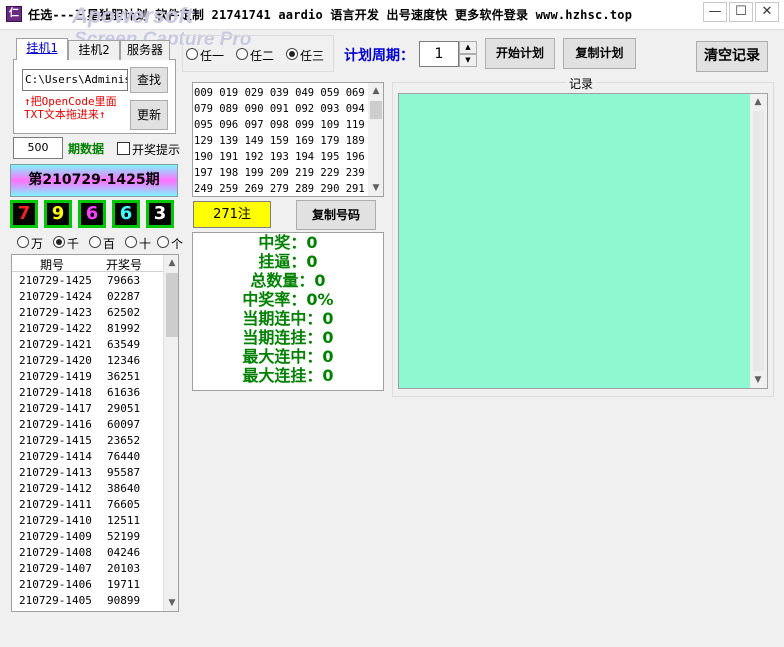 This screenshot has width=784, height=647. I want to click on row-issue: 210729-1405, so click(55, 600).